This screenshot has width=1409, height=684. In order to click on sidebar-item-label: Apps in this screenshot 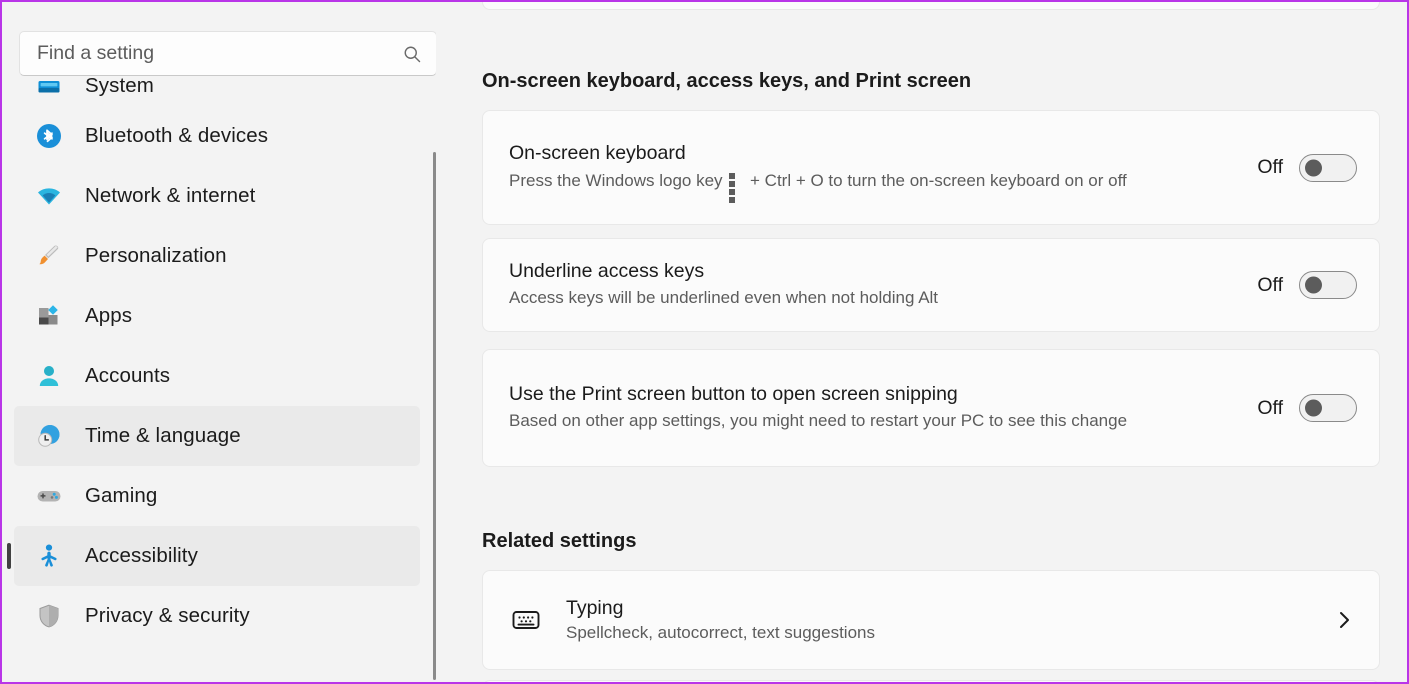, I will do `click(109, 315)`.